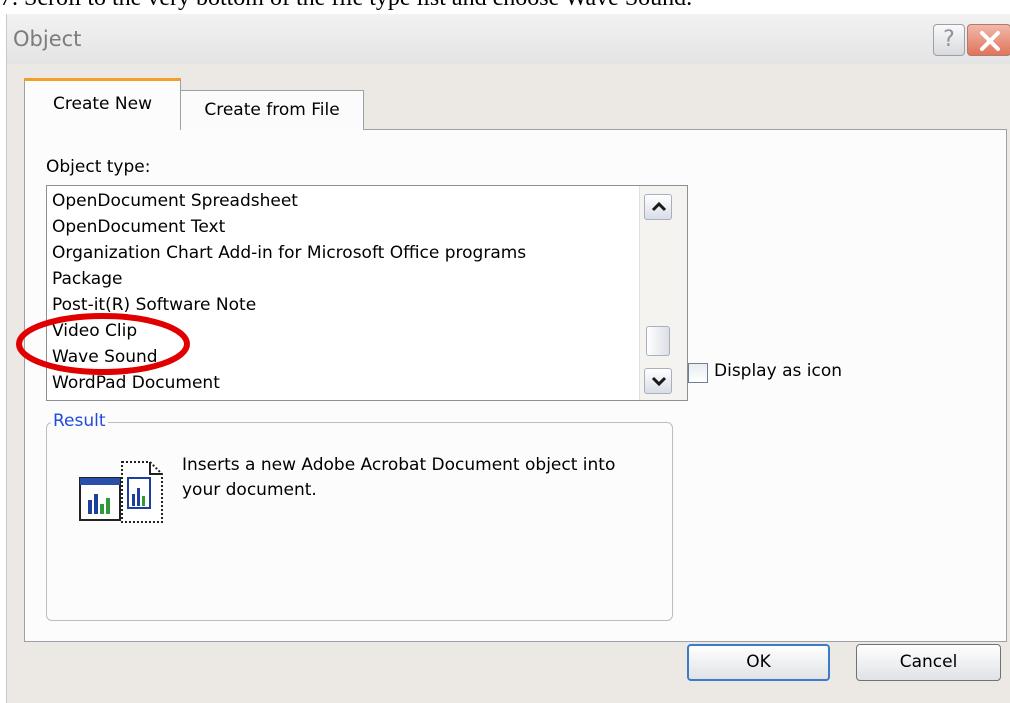 The height and width of the screenshot is (703, 1010). What do you see at coordinates (698, 373) in the screenshot?
I see `display-as-icon-checkbox` at bounding box center [698, 373].